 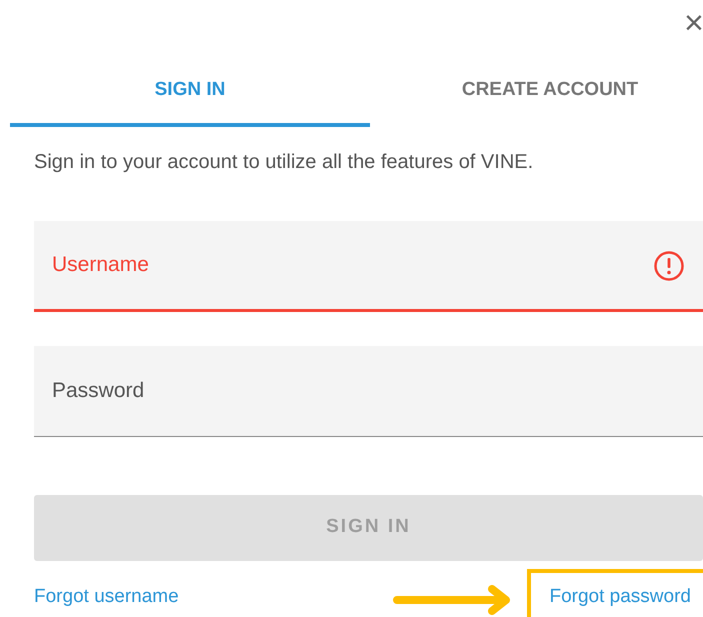 I want to click on link: Forgot username, so click(x=106, y=596).